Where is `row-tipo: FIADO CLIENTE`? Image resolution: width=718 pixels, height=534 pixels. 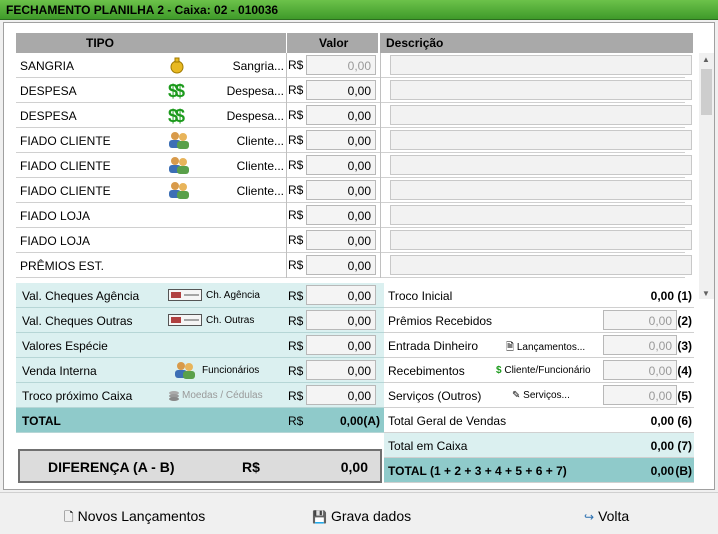
row-tipo: FIADO CLIENTE is located at coordinates (65, 191).